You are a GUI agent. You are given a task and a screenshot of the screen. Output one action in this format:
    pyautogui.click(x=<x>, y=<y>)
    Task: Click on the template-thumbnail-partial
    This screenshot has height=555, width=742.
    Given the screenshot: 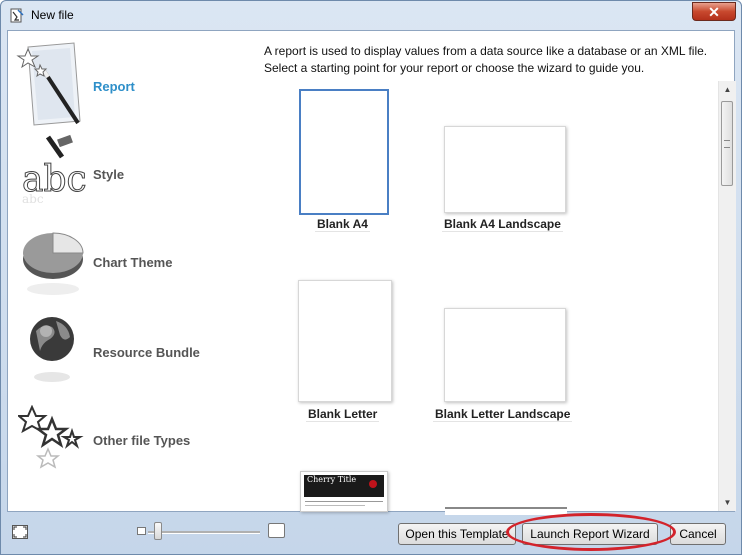 What is the action you would take?
    pyautogui.click(x=506, y=511)
    